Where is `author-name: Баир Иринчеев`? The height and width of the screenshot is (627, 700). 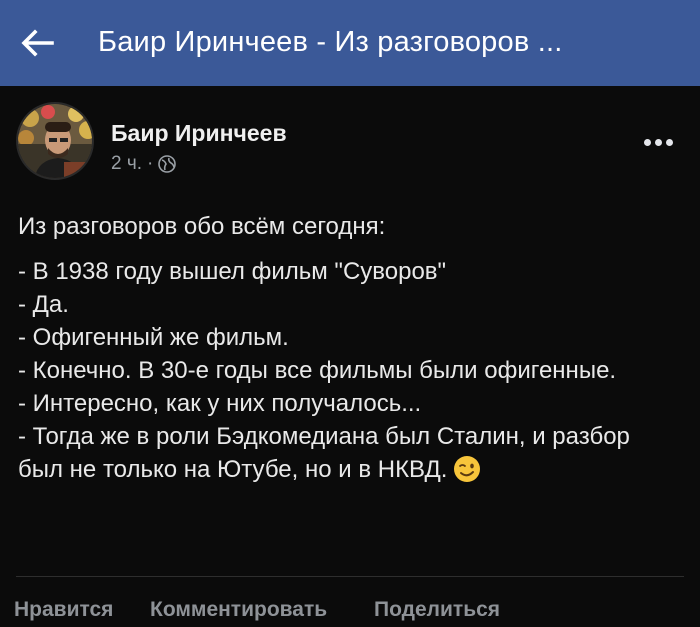 author-name: Баир Иринчеев is located at coordinates (199, 133).